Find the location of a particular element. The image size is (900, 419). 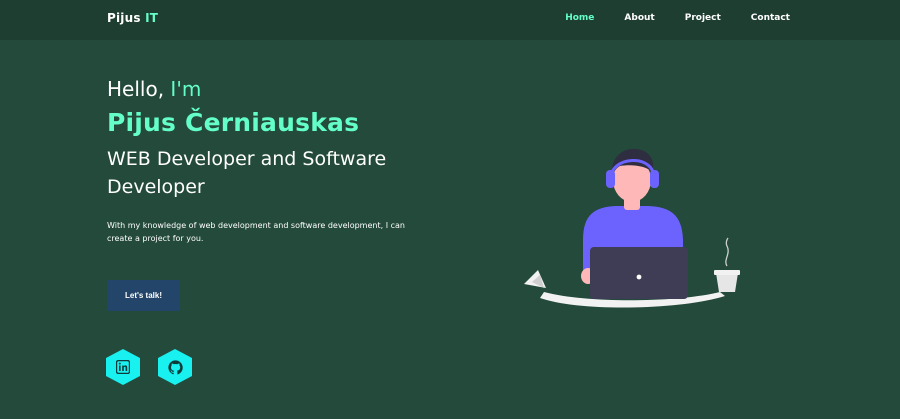

lets-talk-button: Let's talk! is located at coordinates (143, 295).